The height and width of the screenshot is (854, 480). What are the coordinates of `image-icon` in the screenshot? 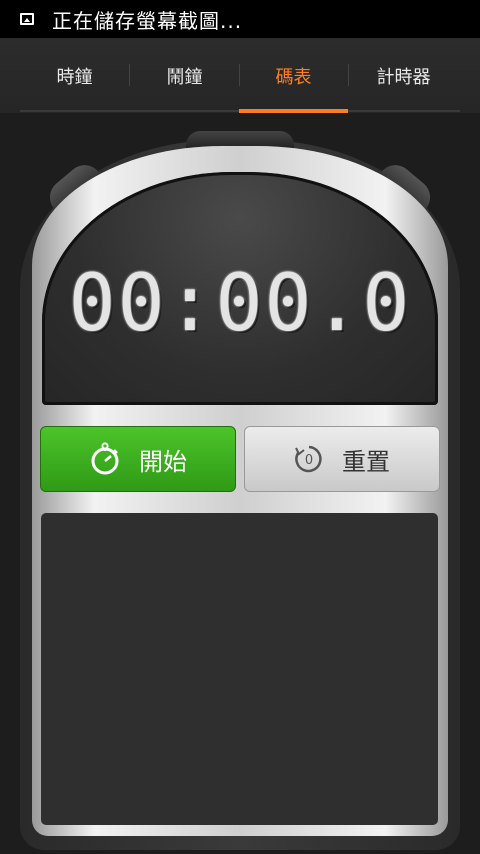 It's located at (27, 19).